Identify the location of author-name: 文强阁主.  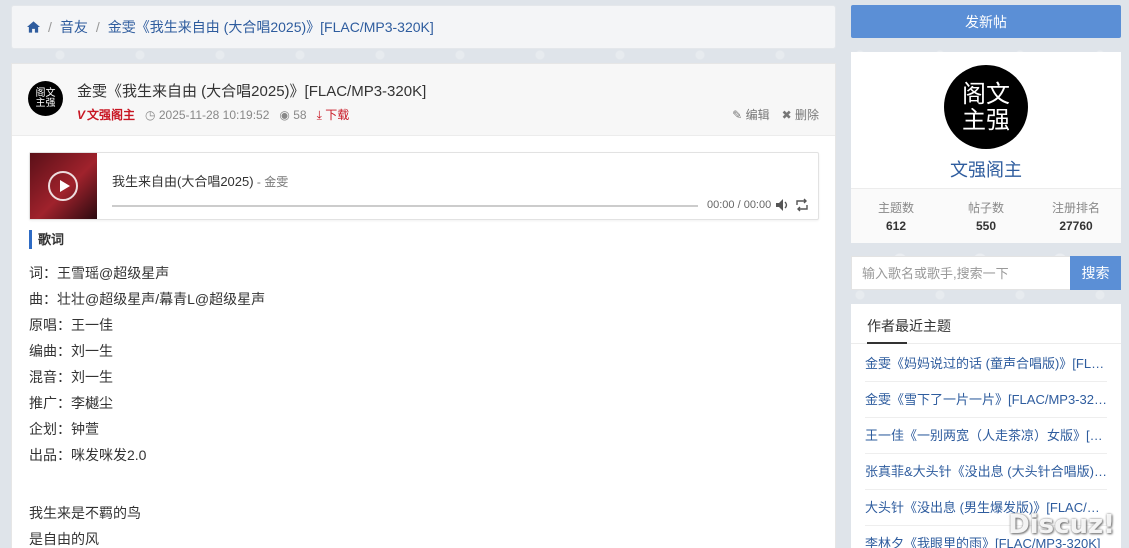
(111, 115).